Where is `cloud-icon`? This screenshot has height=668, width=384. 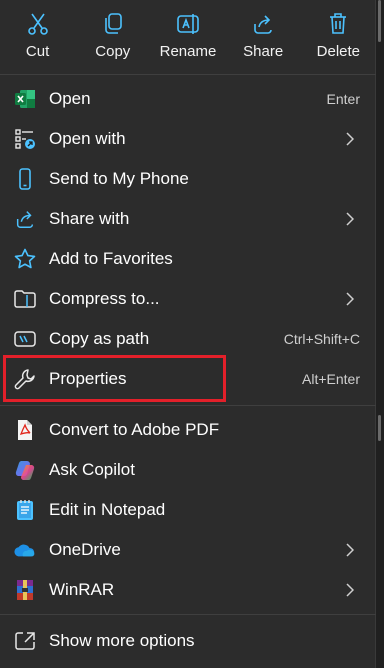
cloud-icon is located at coordinates (25, 550).